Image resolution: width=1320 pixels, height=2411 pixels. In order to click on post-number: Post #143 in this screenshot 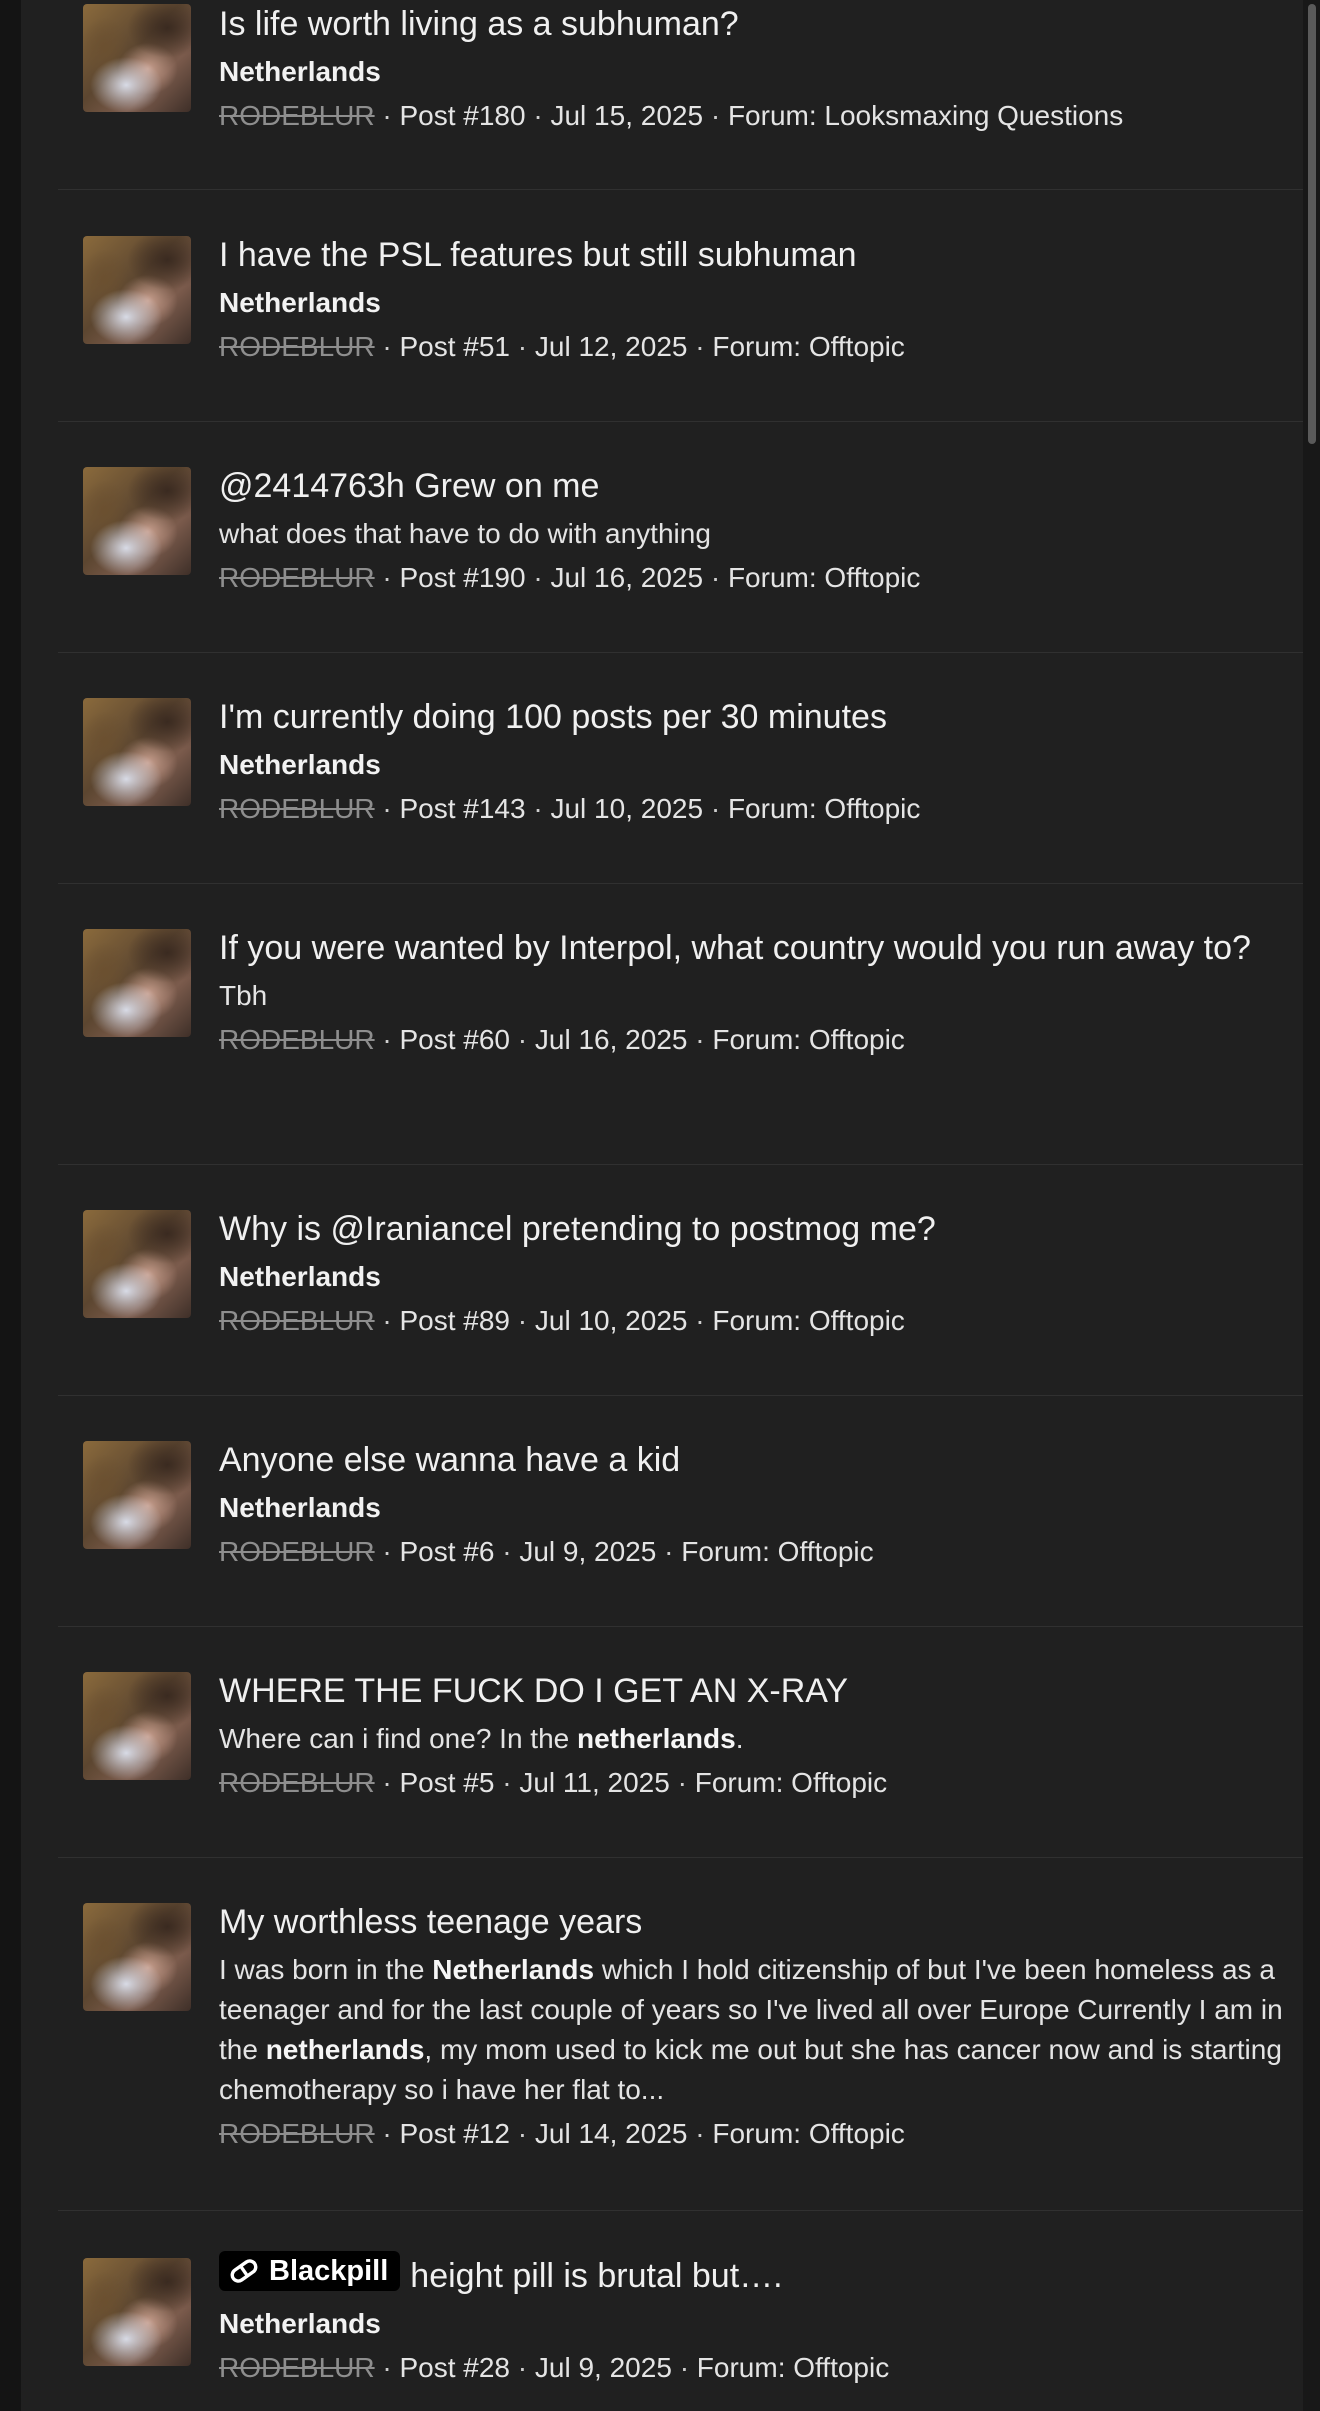, I will do `click(462, 808)`.